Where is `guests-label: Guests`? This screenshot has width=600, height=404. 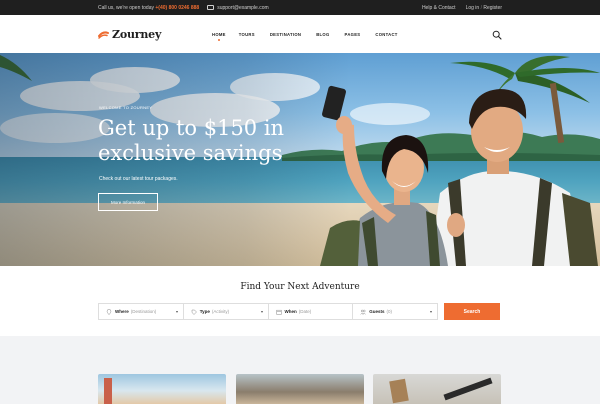
guests-label: Guests is located at coordinates (377, 311).